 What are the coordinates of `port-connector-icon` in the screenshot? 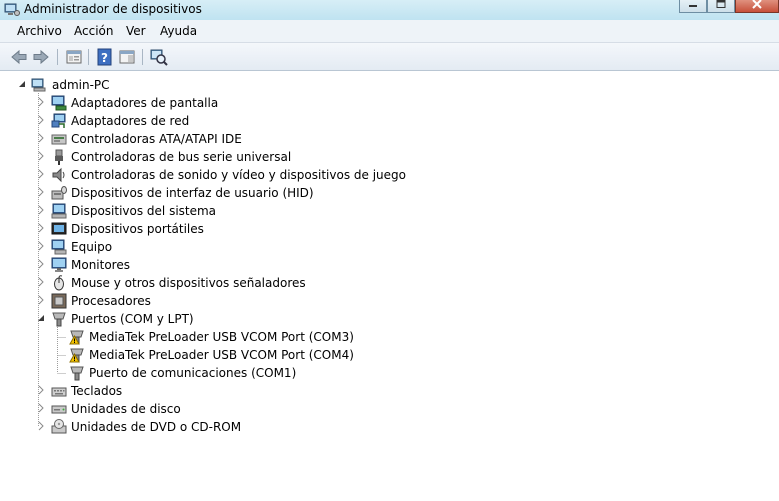 It's located at (59, 319).